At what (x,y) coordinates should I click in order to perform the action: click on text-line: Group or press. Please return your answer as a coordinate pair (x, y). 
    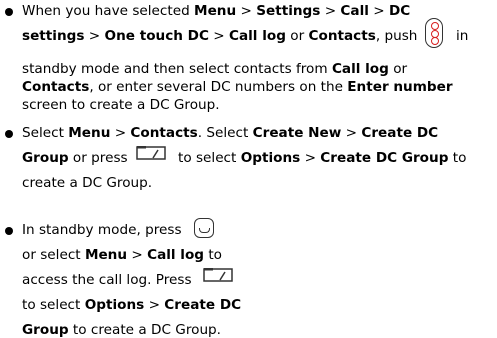
    Looking at the image, I should click on (75, 158).